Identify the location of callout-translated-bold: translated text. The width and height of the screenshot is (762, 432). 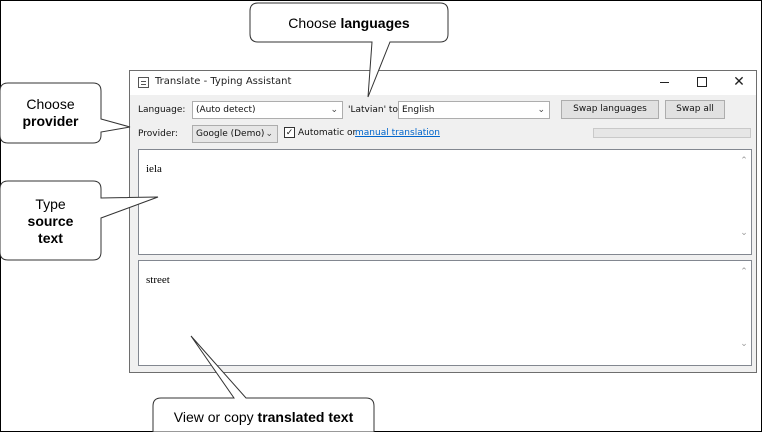
(305, 417).